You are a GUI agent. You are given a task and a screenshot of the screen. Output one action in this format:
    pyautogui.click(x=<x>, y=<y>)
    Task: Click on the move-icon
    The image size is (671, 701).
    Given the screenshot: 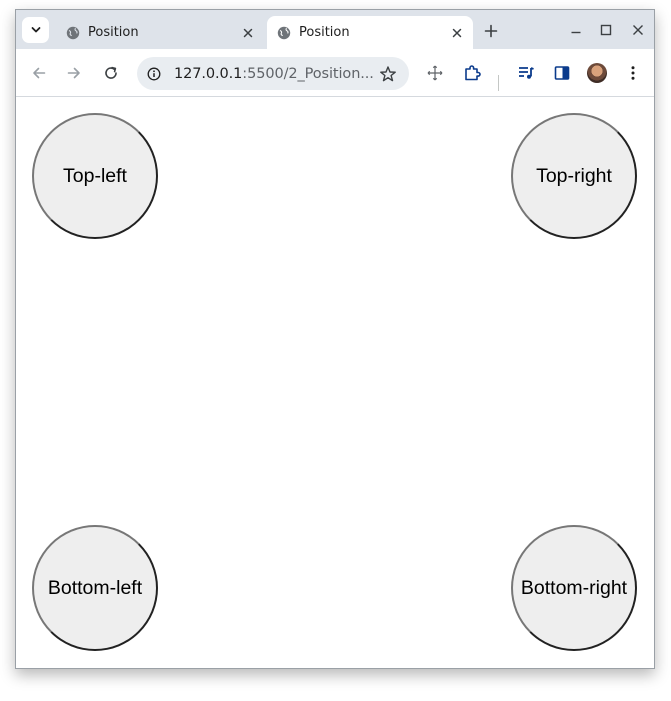 What is the action you would take?
    pyautogui.click(x=435, y=73)
    